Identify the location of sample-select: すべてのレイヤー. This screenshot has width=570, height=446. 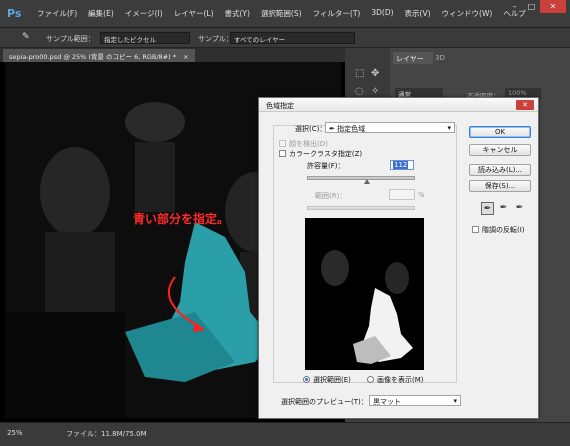
(292, 38).